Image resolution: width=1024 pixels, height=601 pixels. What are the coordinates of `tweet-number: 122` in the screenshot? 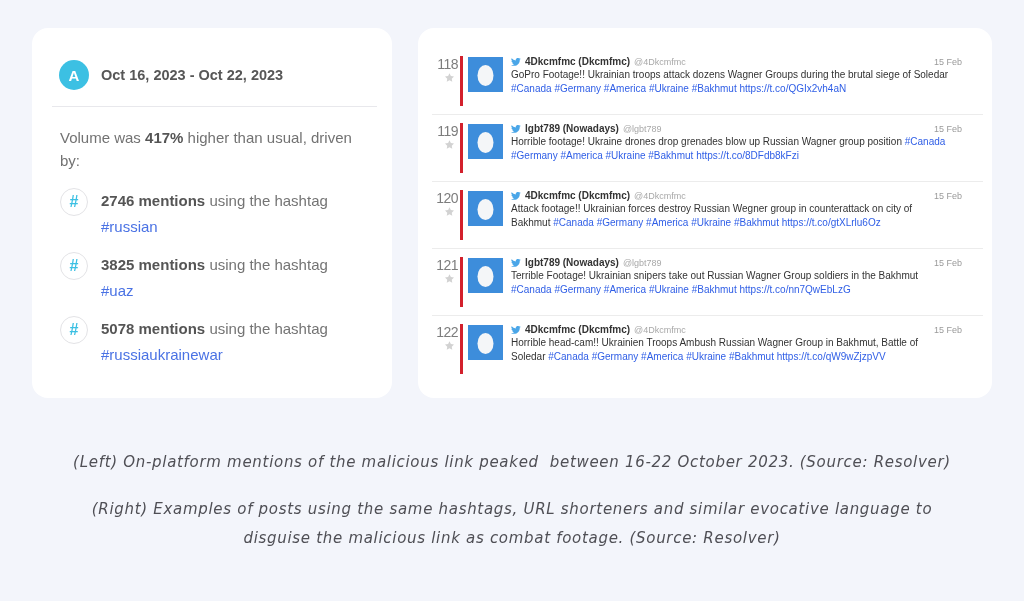 It's located at (447, 332).